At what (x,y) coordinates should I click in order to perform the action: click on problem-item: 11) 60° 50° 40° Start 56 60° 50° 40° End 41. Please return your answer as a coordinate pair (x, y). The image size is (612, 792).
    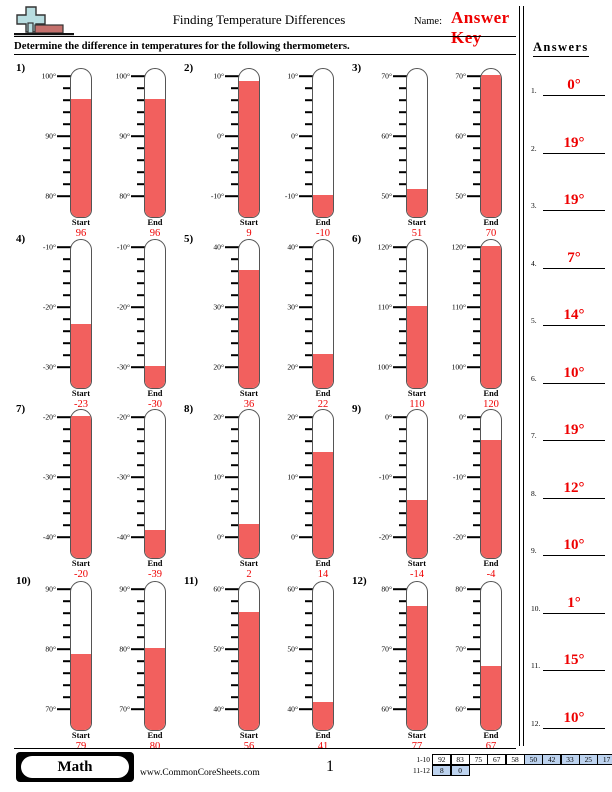
    Looking at the image, I should click on (266, 662).